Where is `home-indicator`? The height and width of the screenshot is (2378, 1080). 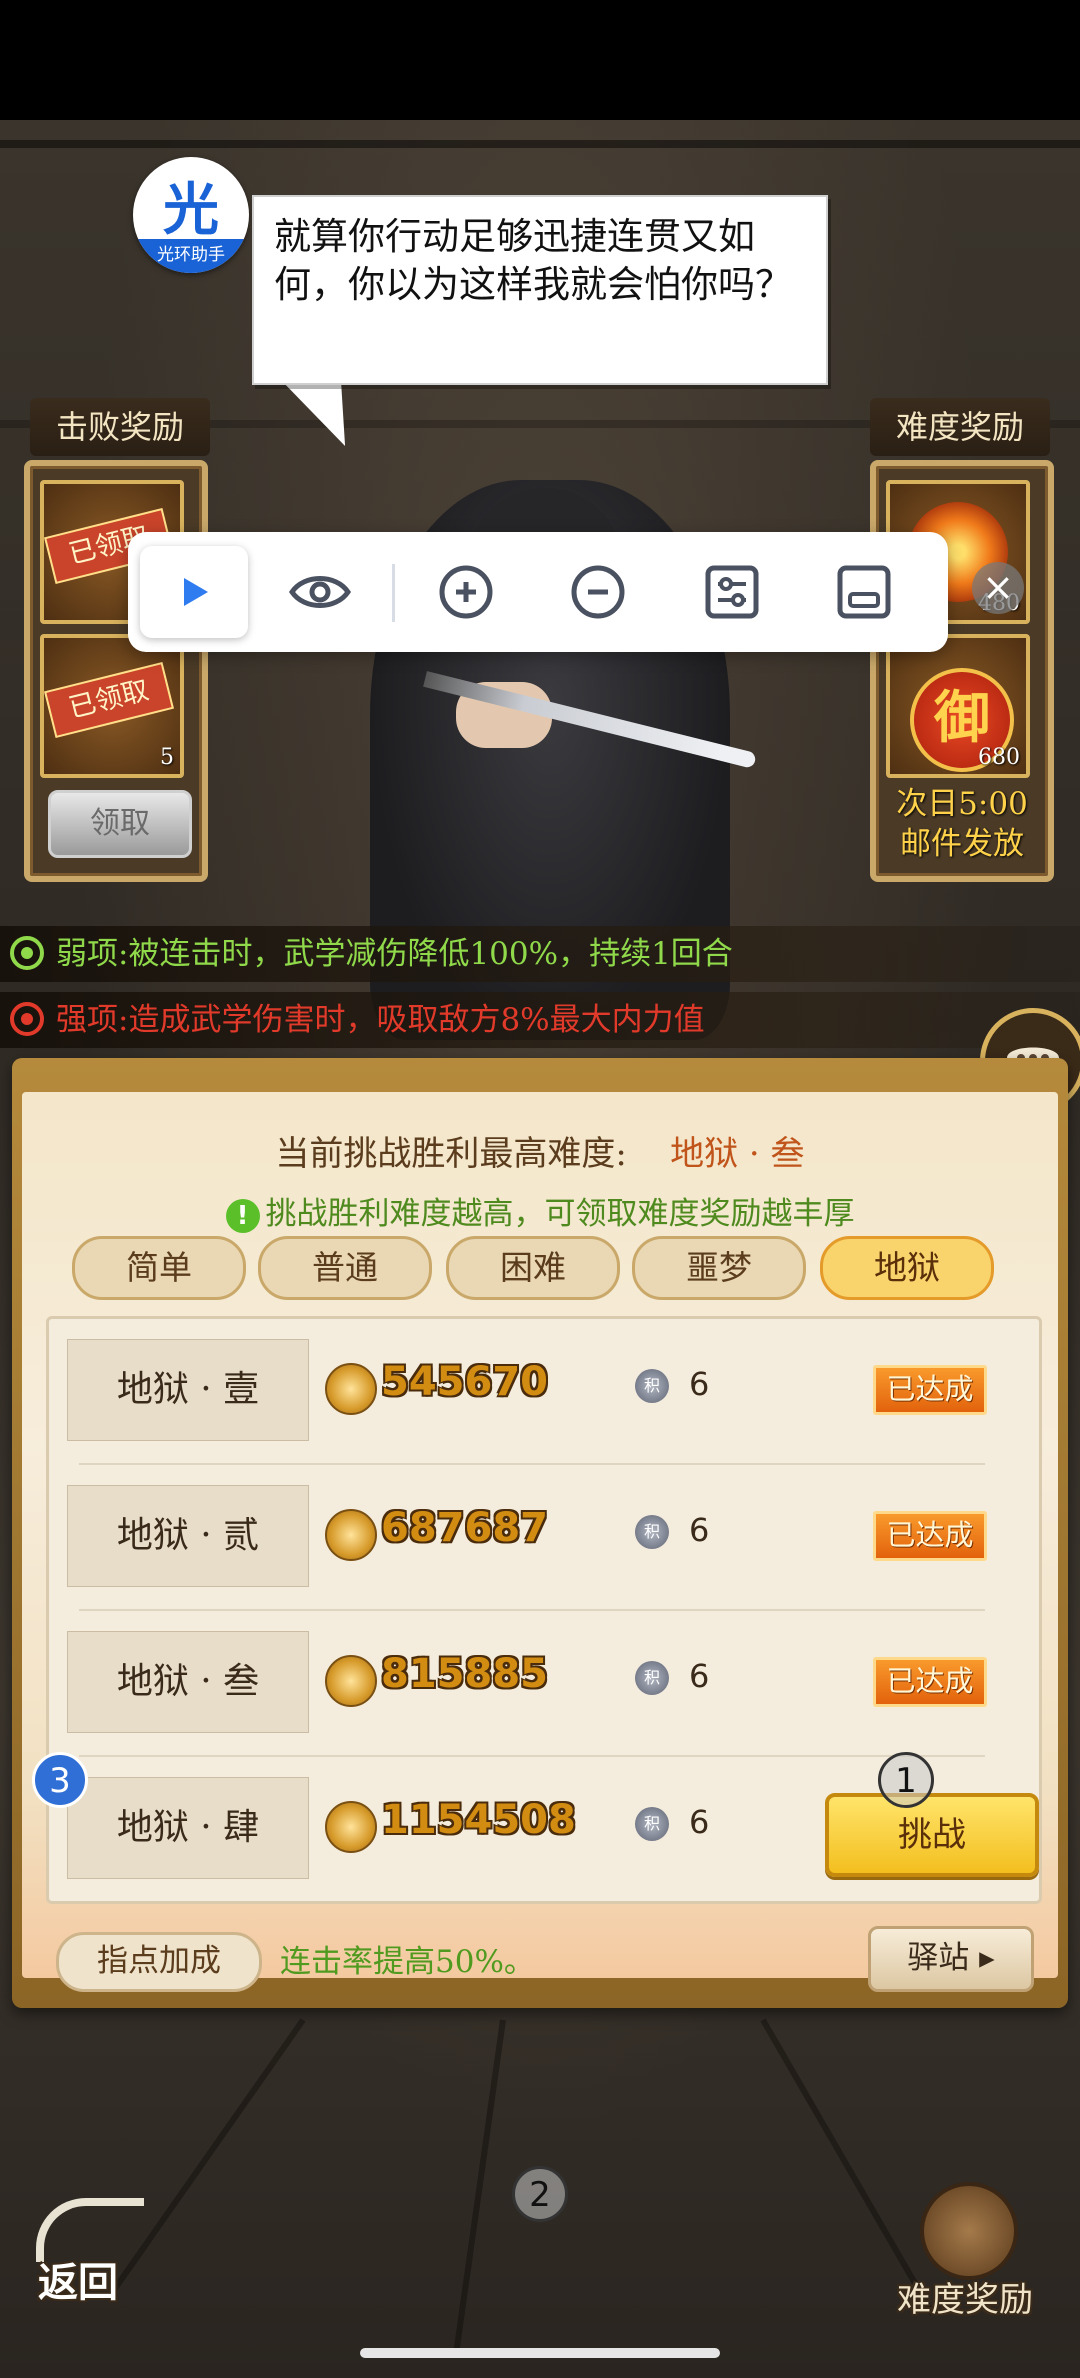
home-indicator is located at coordinates (540, 2353).